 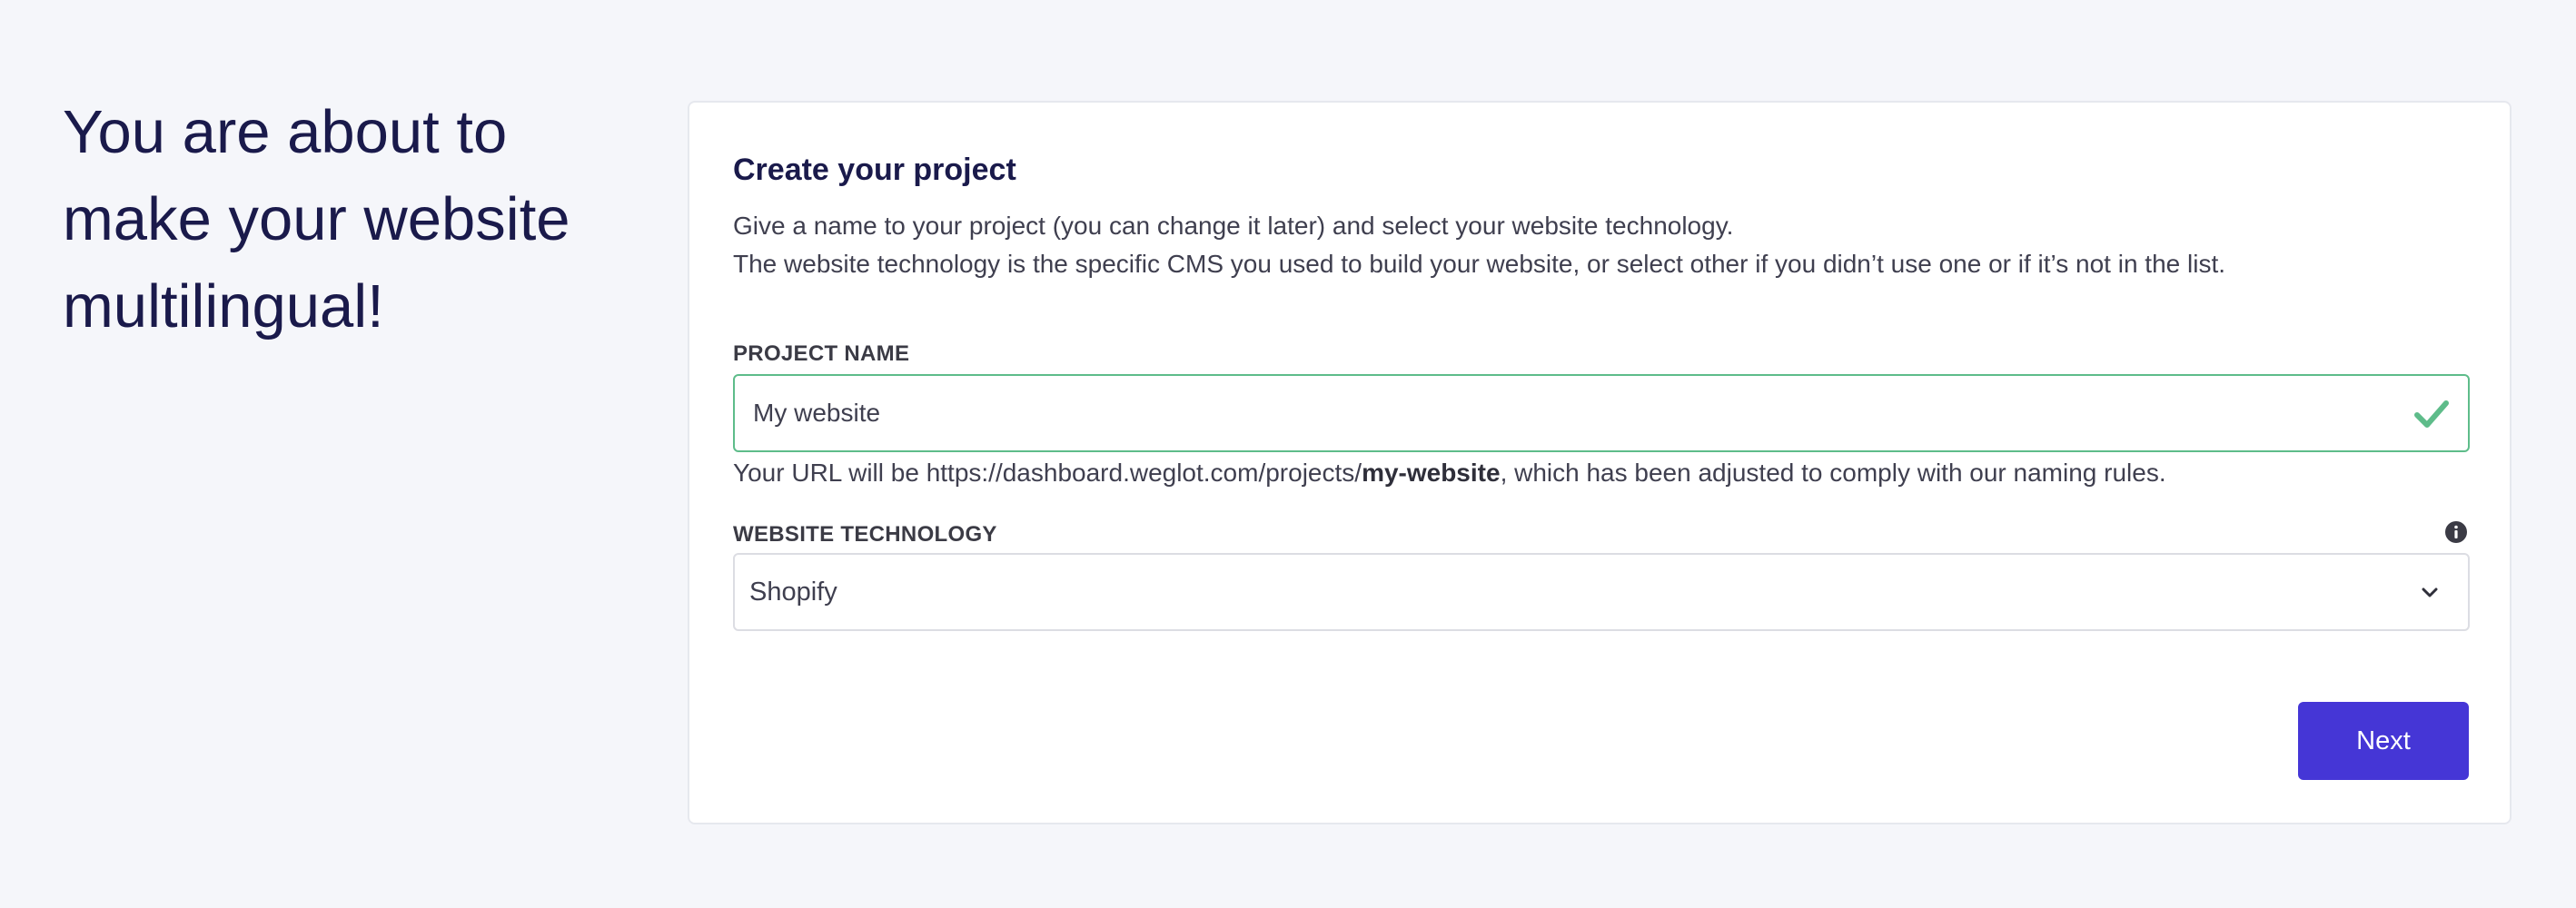 What do you see at coordinates (821, 353) in the screenshot?
I see `project-name-label: PROJECT NAME` at bounding box center [821, 353].